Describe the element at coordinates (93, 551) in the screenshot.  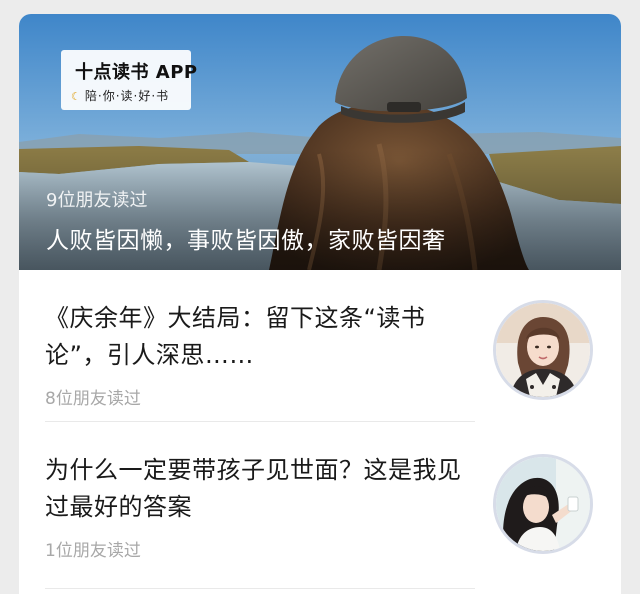
I see `article-readers-count: 1位朋友读过` at that location.